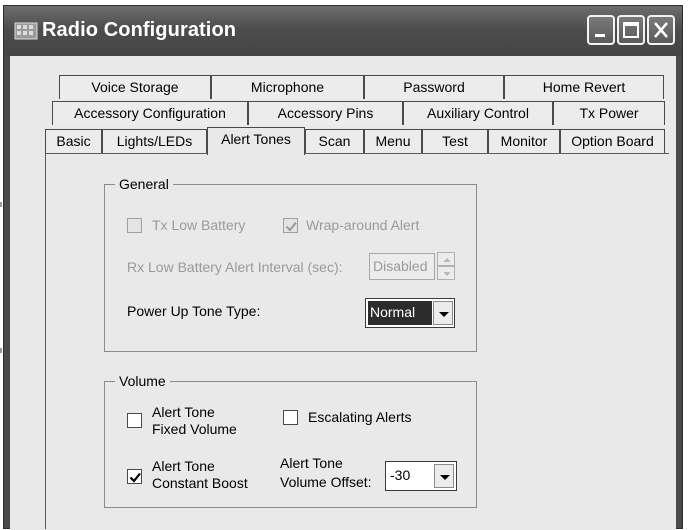  Describe the element at coordinates (601, 30) in the screenshot. I see `minimize-button` at that location.